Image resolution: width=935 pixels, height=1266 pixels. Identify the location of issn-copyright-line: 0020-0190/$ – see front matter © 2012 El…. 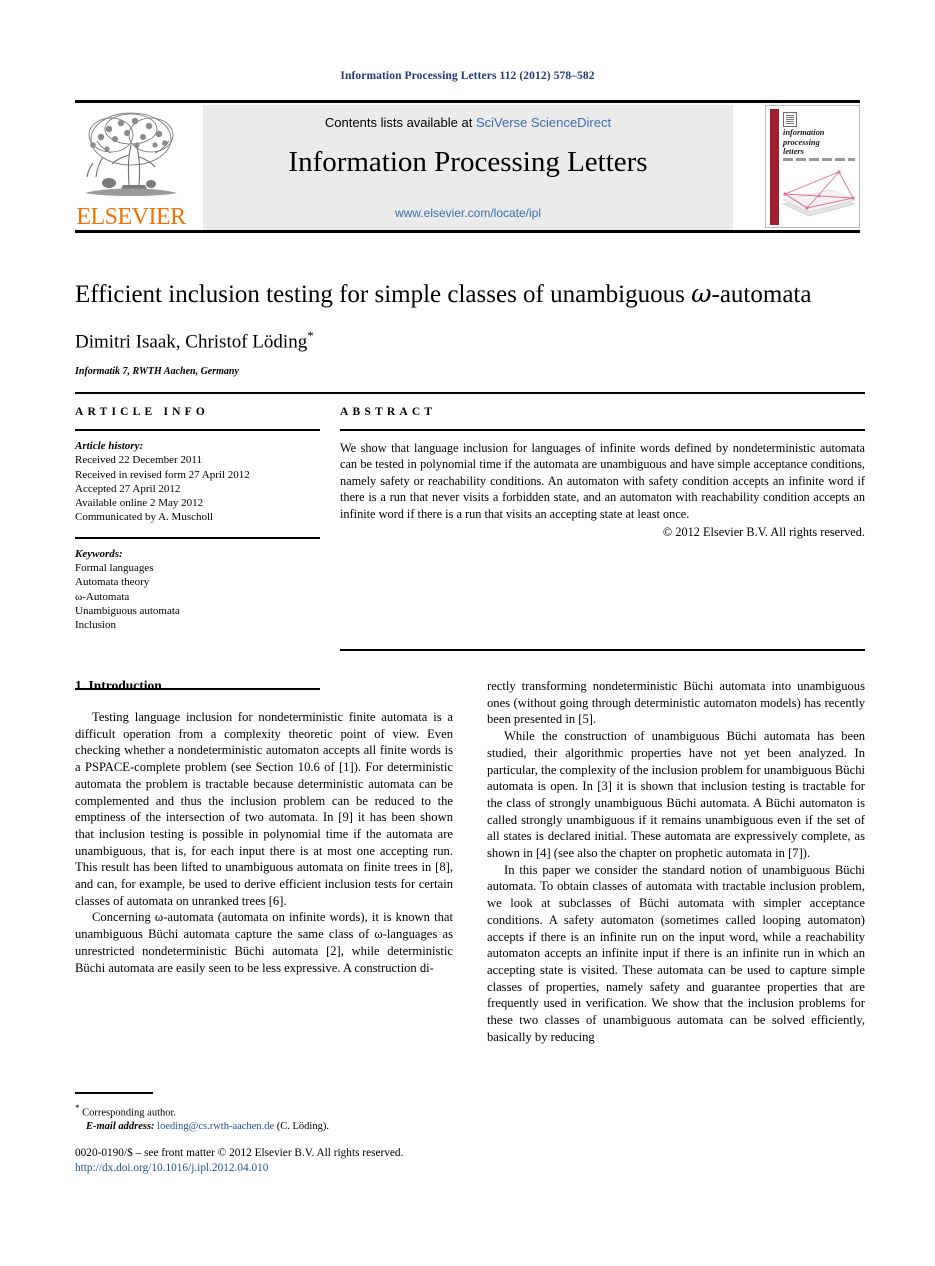
(239, 1153).